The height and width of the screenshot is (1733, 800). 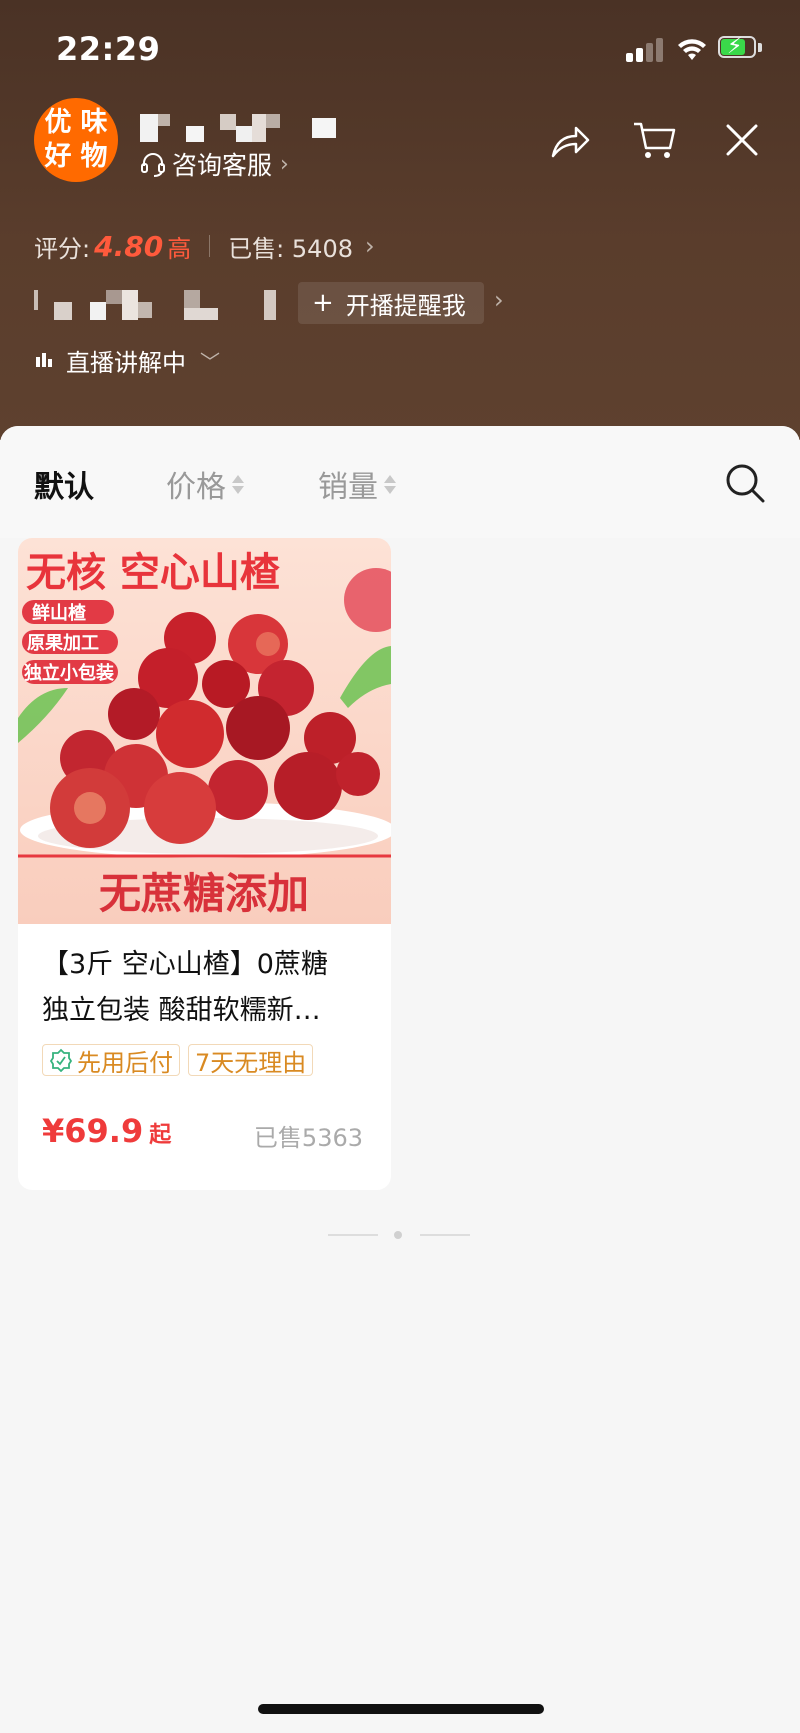 What do you see at coordinates (62, 248) in the screenshot?
I see `rating-label: 评分:` at bounding box center [62, 248].